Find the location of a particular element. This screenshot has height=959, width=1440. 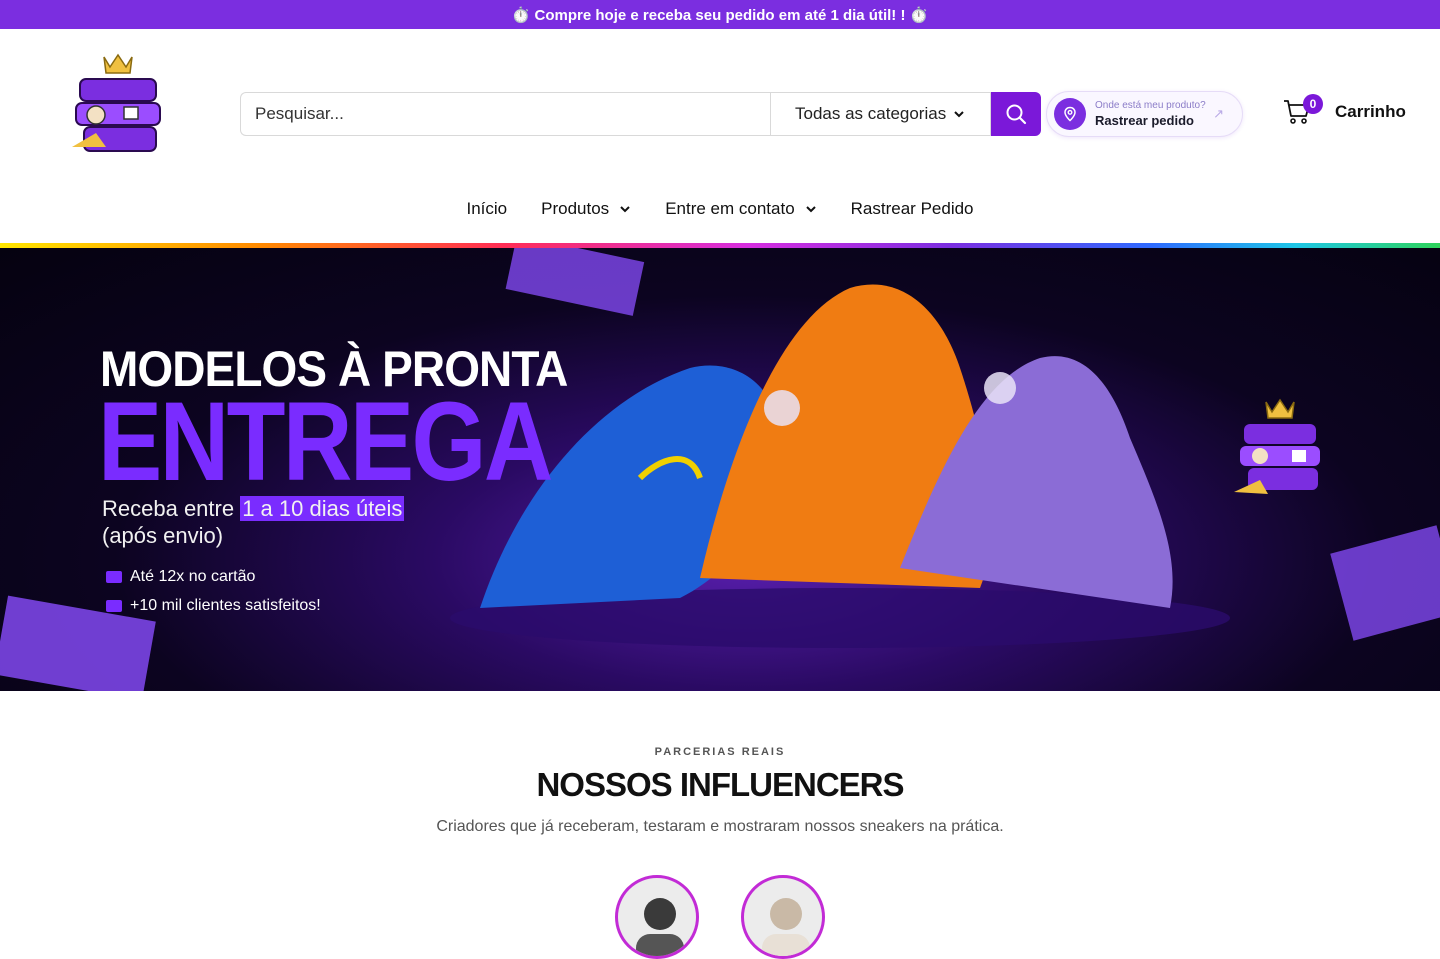

hero-bullet-customers: +10 mil clientes satisfeitos! is located at coordinates (213, 606).